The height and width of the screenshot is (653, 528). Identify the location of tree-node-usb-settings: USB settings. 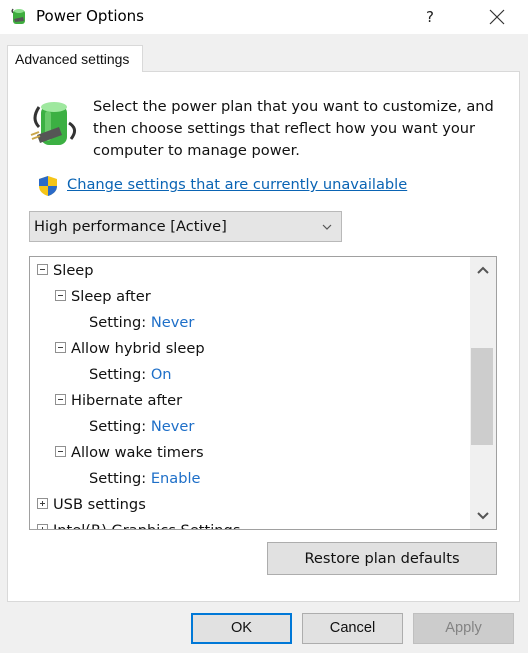
(91, 505).